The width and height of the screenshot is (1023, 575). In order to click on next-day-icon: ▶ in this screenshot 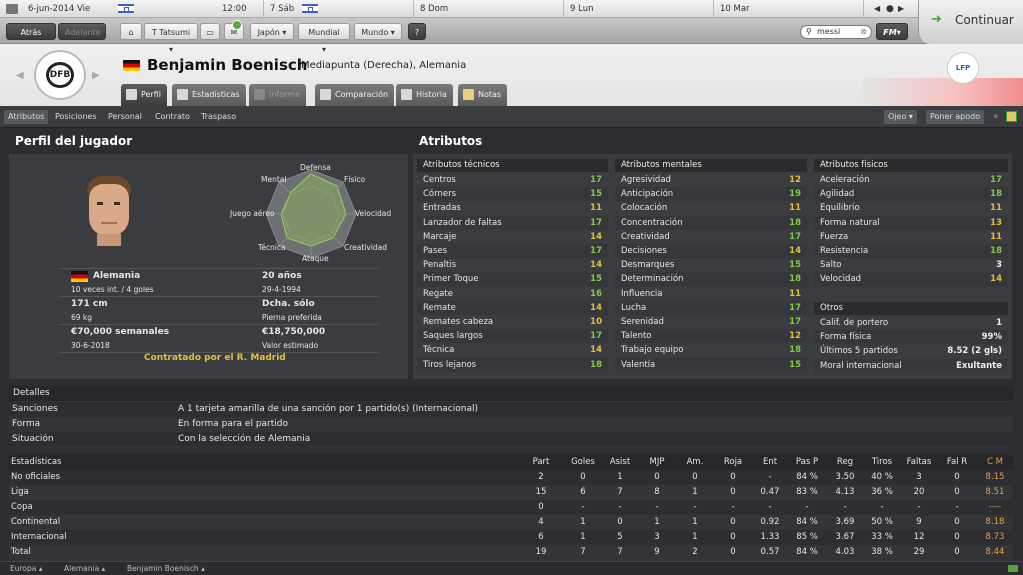, I will do `click(901, 9)`.